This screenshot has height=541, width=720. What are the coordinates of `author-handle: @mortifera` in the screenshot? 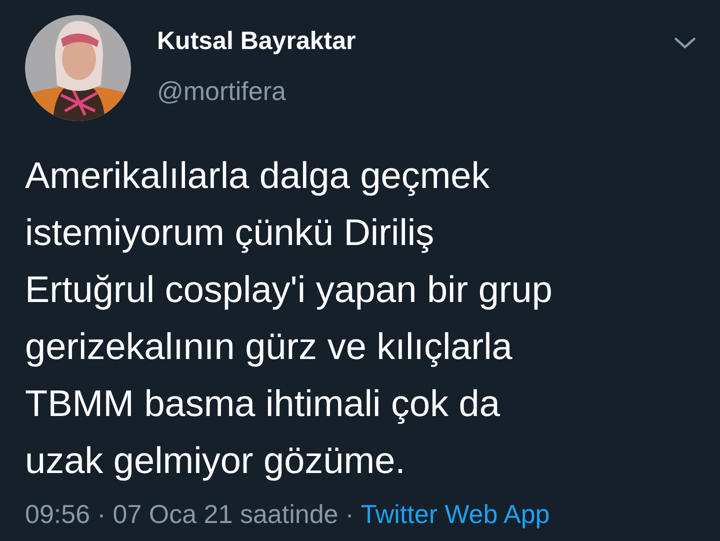 It's located at (256, 91).